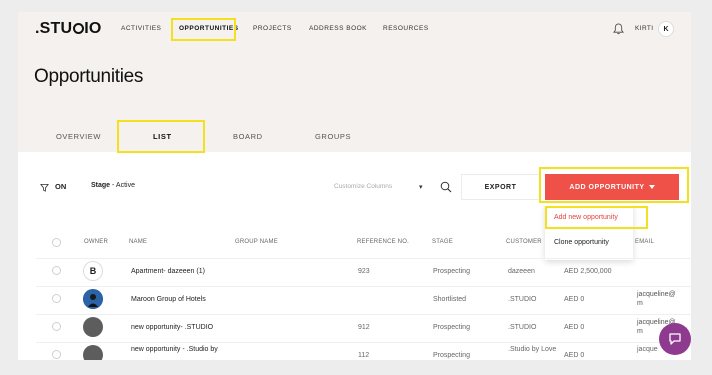 Image resolution: width=712 pixels, height=375 pixels. I want to click on tab-list: LIST, so click(162, 136).